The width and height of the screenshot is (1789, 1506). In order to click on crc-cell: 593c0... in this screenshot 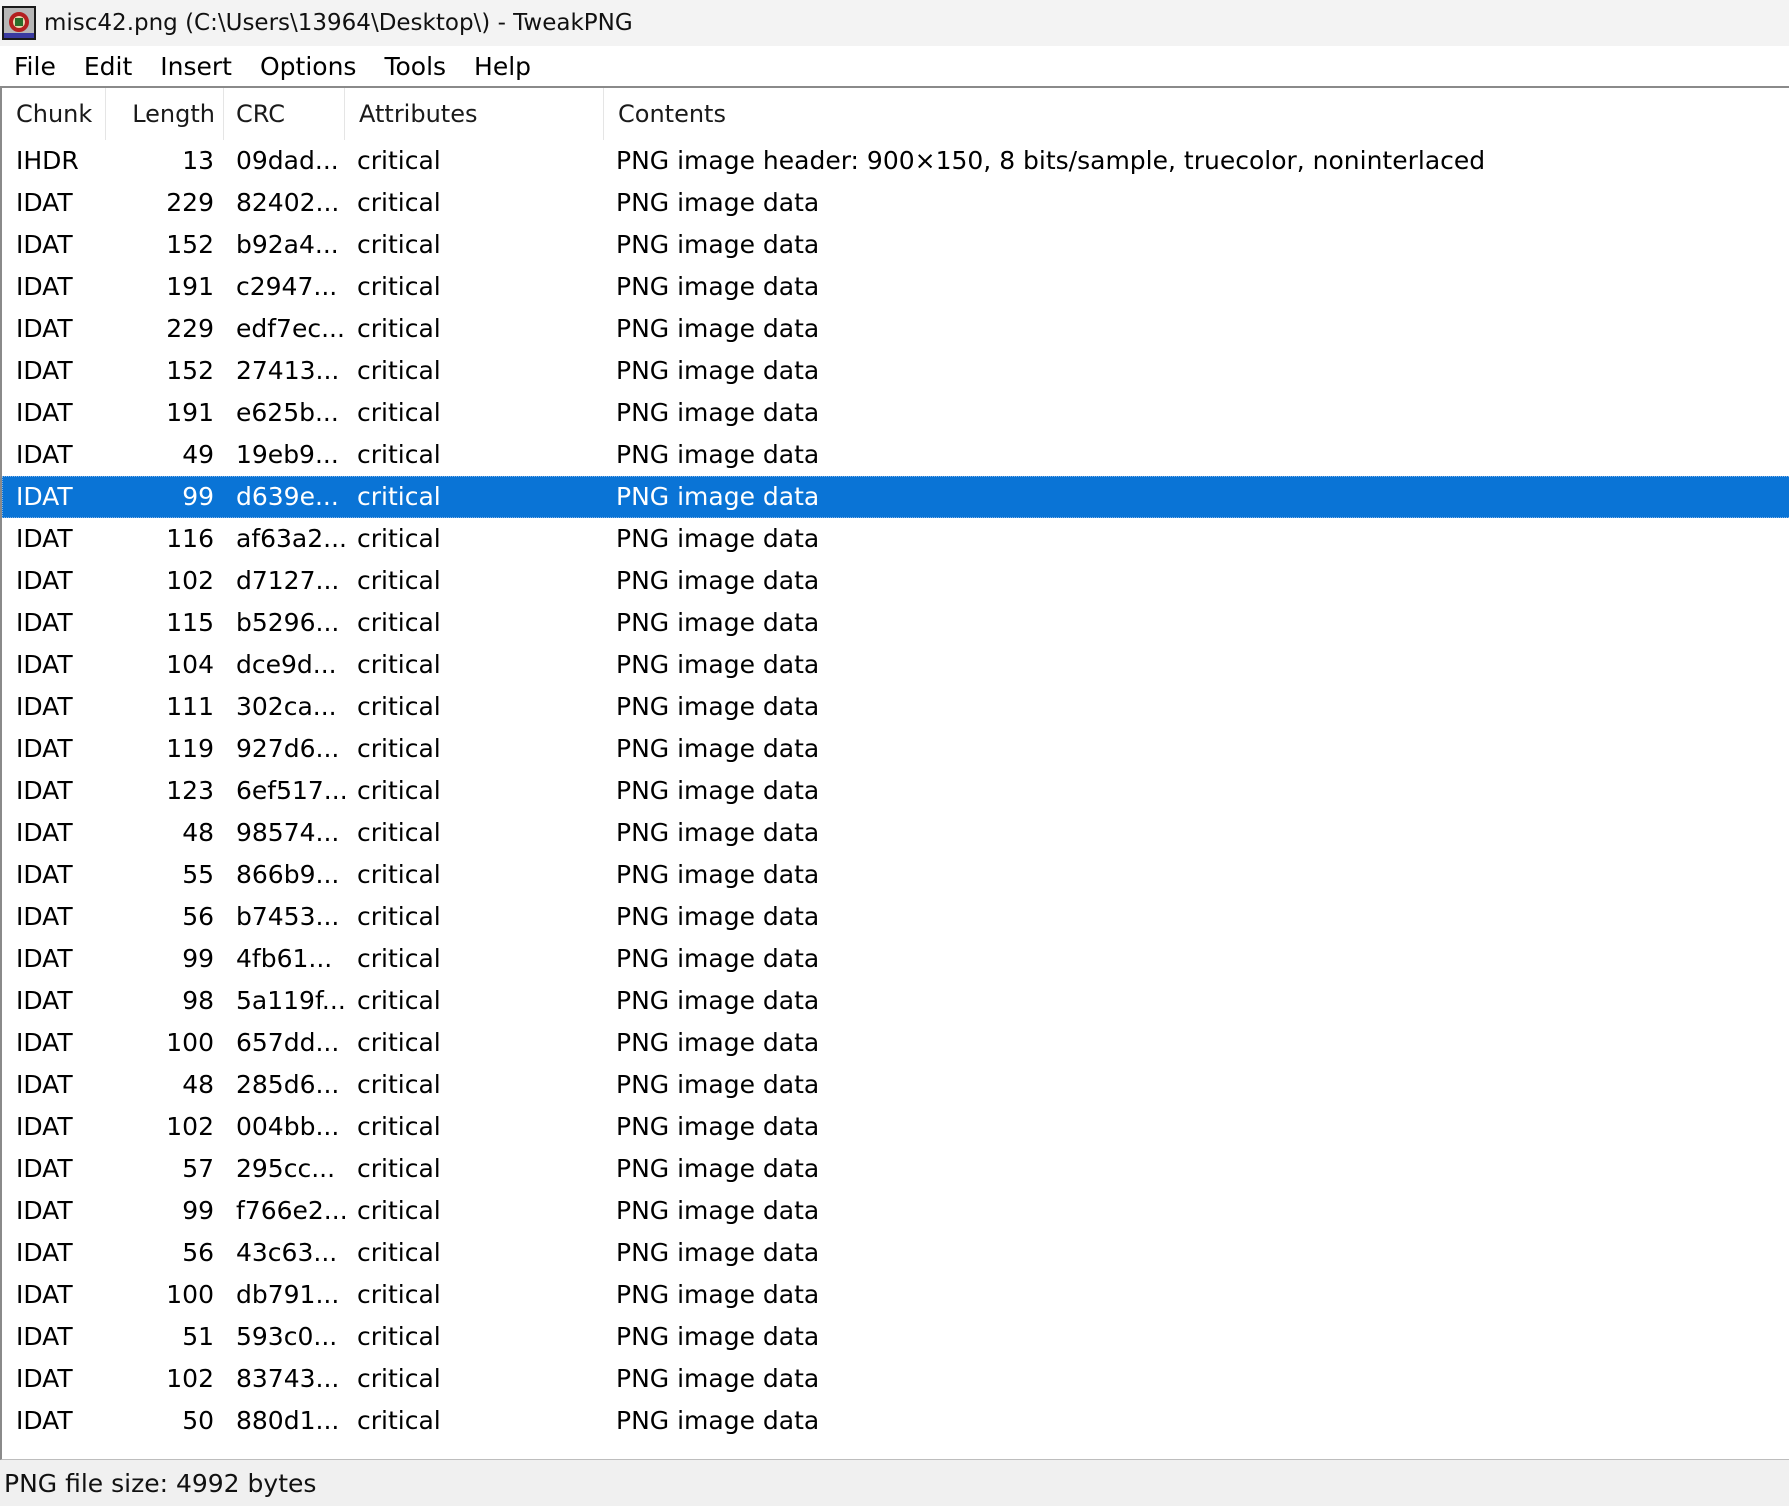, I will do `click(287, 1336)`.